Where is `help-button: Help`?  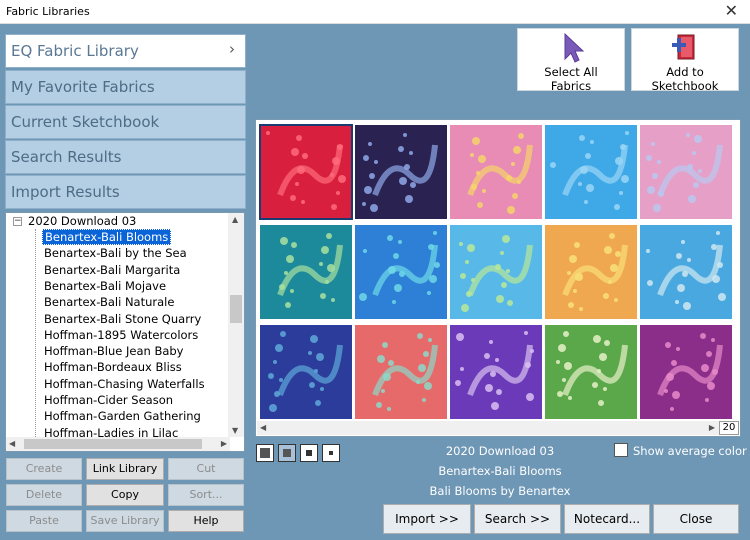 help-button: Help is located at coordinates (206, 521).